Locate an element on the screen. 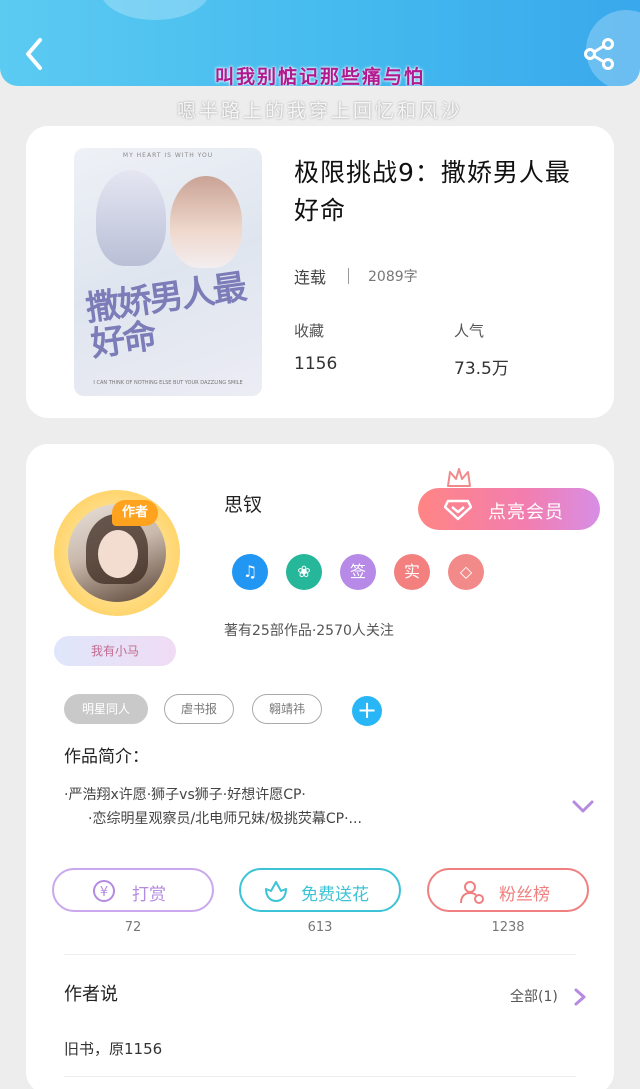 This screenshot has height=1089, width=640. yen-coin-icon: ¥ is located at coordinates (104, 891).